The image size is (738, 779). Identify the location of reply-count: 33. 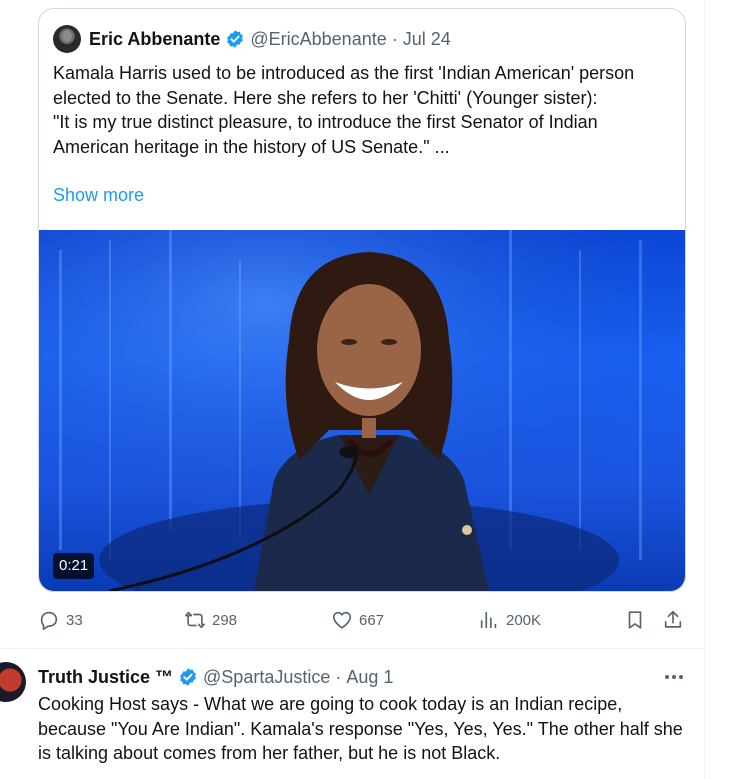
(74, 620).